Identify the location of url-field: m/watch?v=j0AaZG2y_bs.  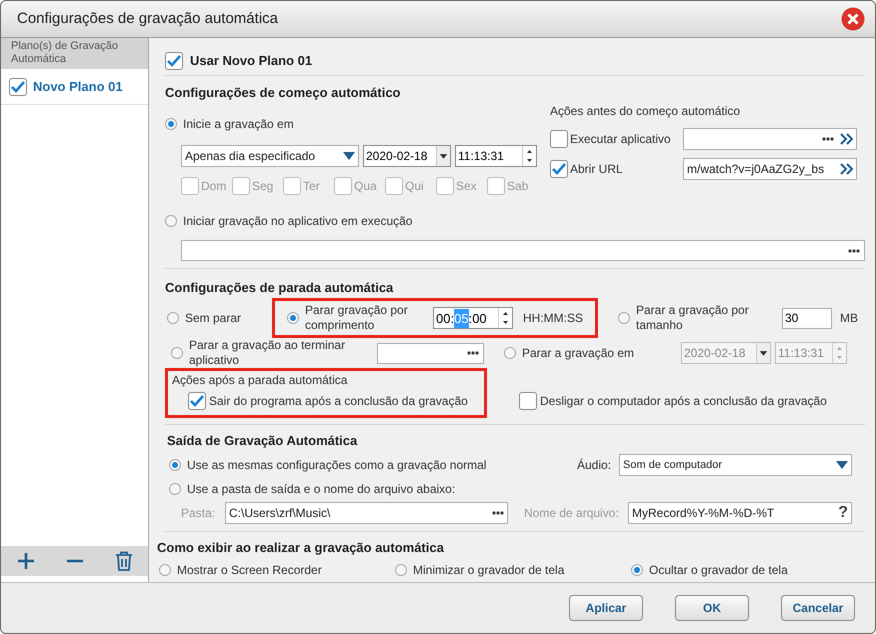
(770, 169).